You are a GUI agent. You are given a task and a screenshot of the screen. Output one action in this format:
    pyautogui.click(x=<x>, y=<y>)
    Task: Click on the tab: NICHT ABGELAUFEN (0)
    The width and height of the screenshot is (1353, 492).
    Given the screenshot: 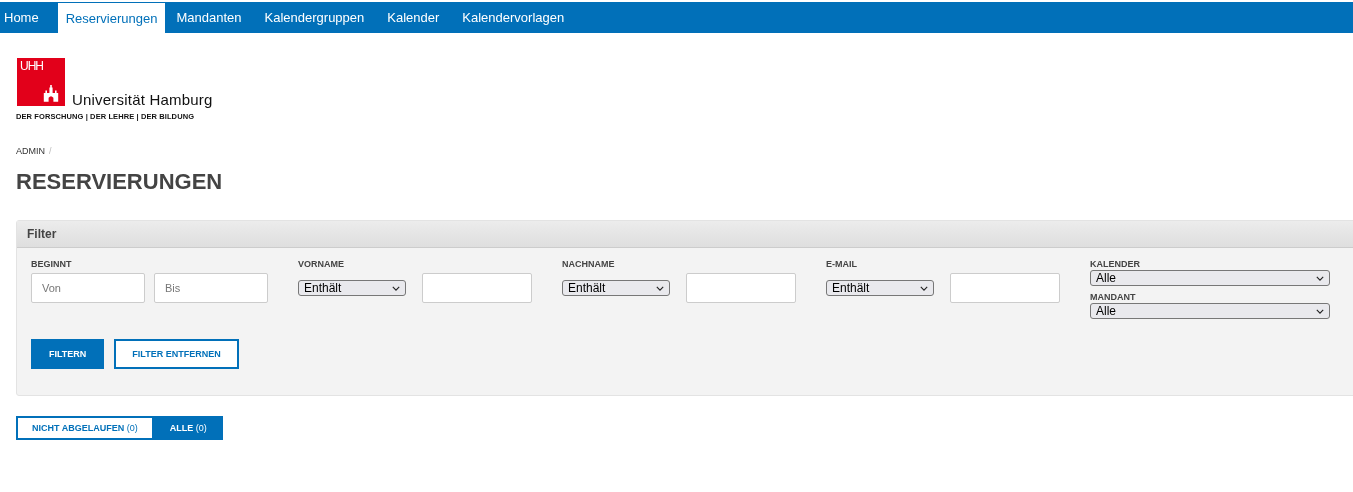 What is the action you would take?
    pyautogui.click(x=85, y=428)
    